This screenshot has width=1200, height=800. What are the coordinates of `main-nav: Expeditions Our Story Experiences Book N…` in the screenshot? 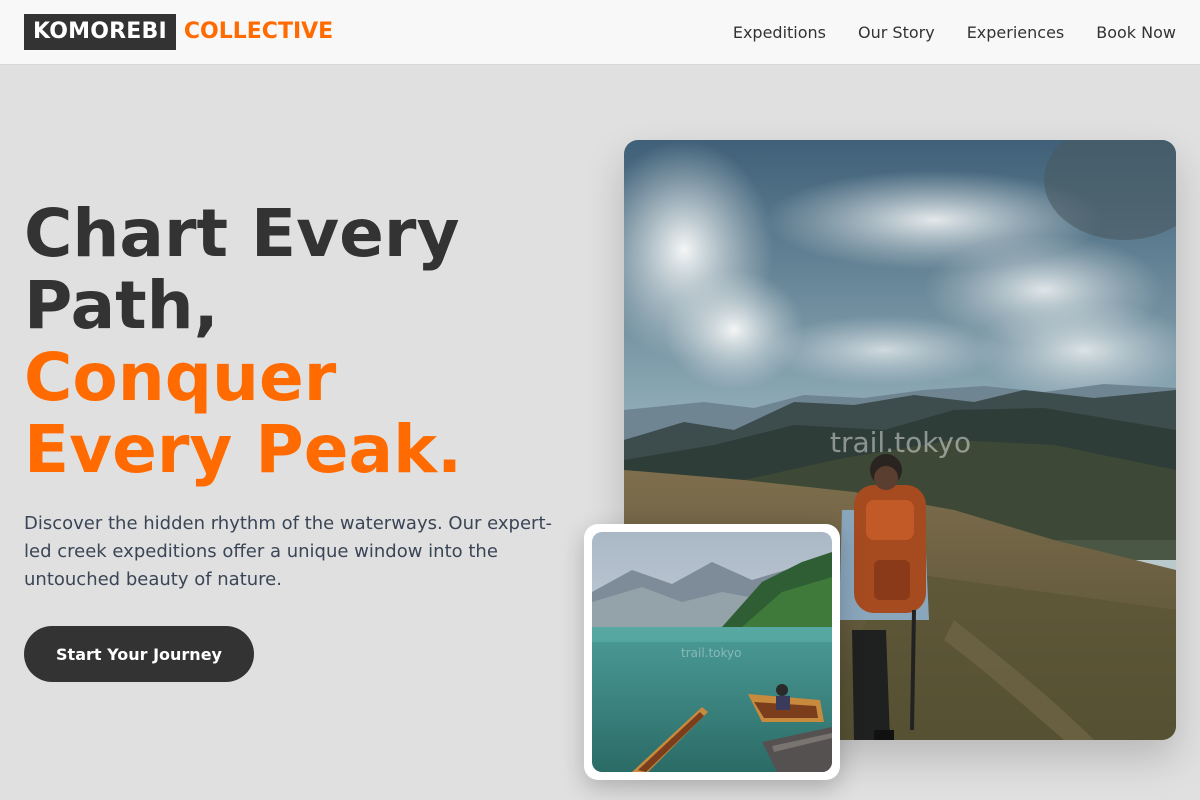 It's located at (954, 32).